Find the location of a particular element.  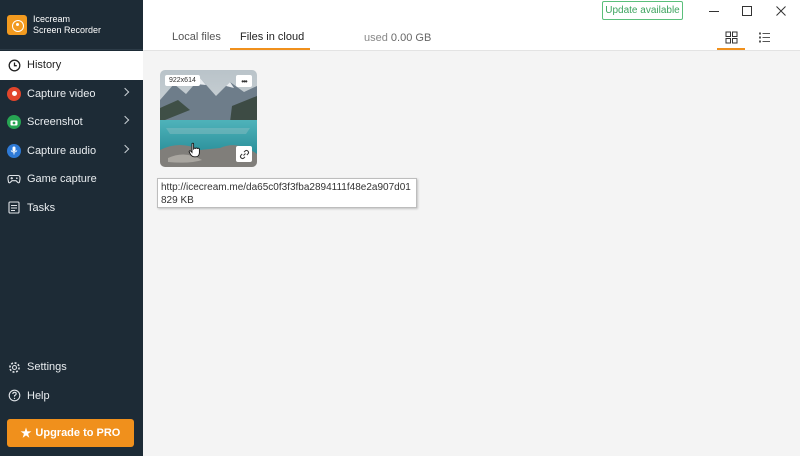

record-icon is located at coordinates (14, 93).